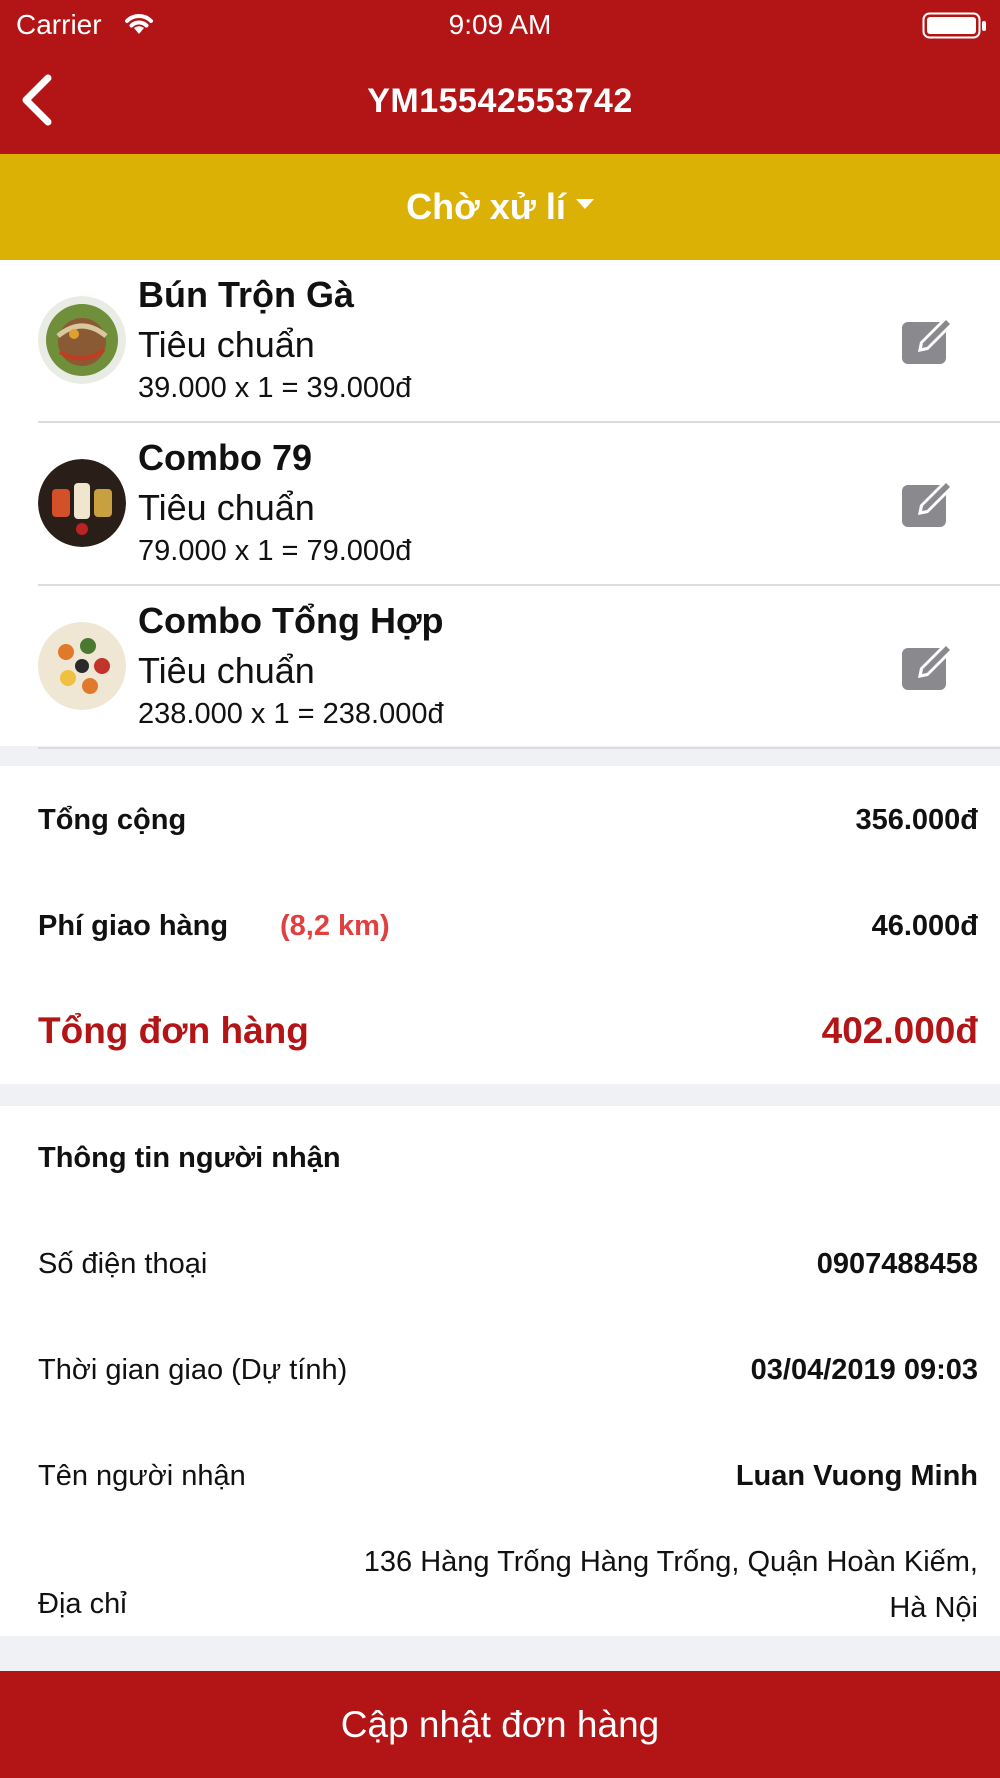  What do you see at coordinates (924, 926) in the screenshot?
I see `shipping-value: 46.000đ` at bounding box center [924, 926].